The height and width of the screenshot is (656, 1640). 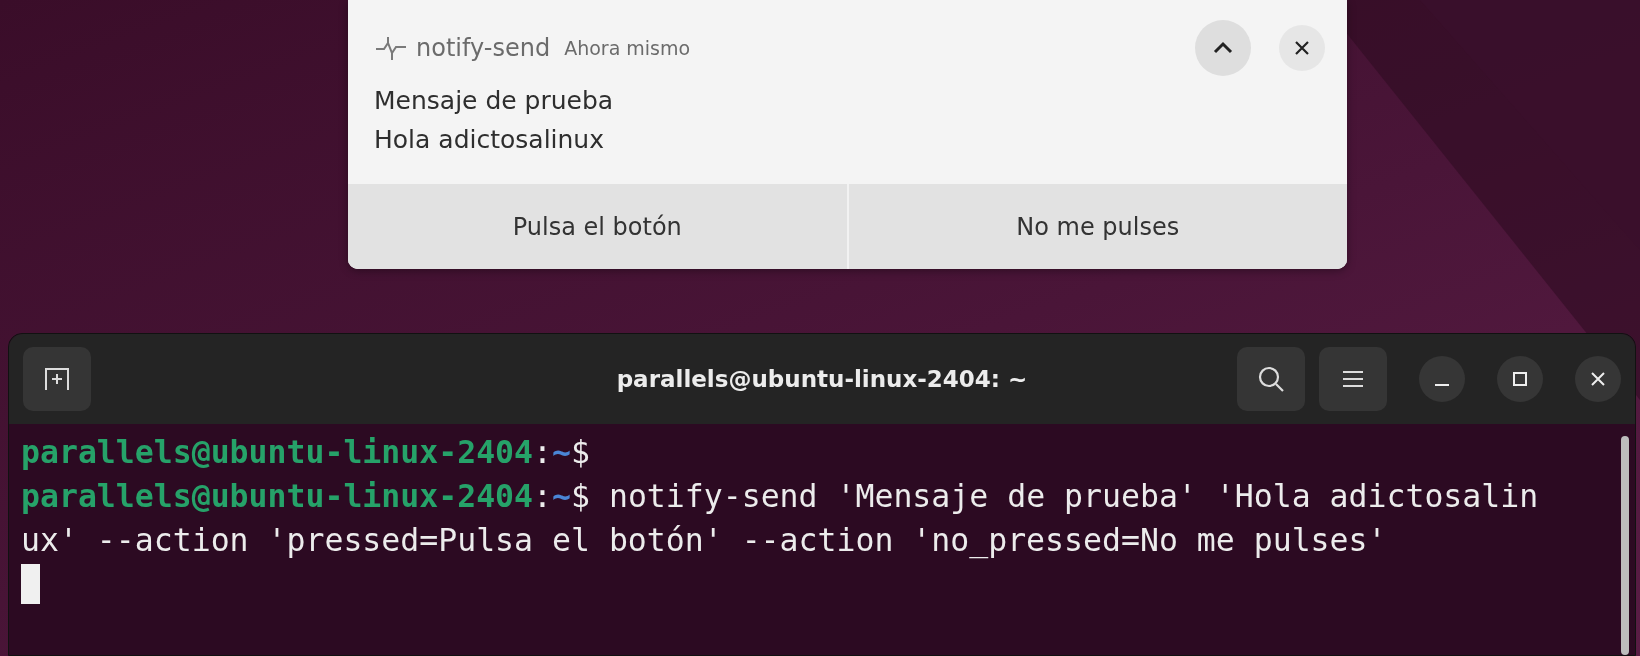 I want to click on app-name: notify-send, so click(x=483, y=48).